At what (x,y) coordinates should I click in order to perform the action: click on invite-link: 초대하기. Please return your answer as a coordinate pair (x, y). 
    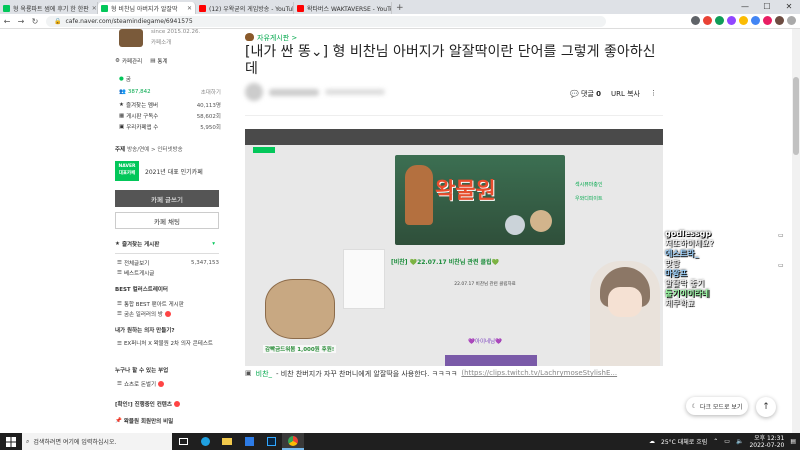
    Looking at the image, I should click on (211, 92).